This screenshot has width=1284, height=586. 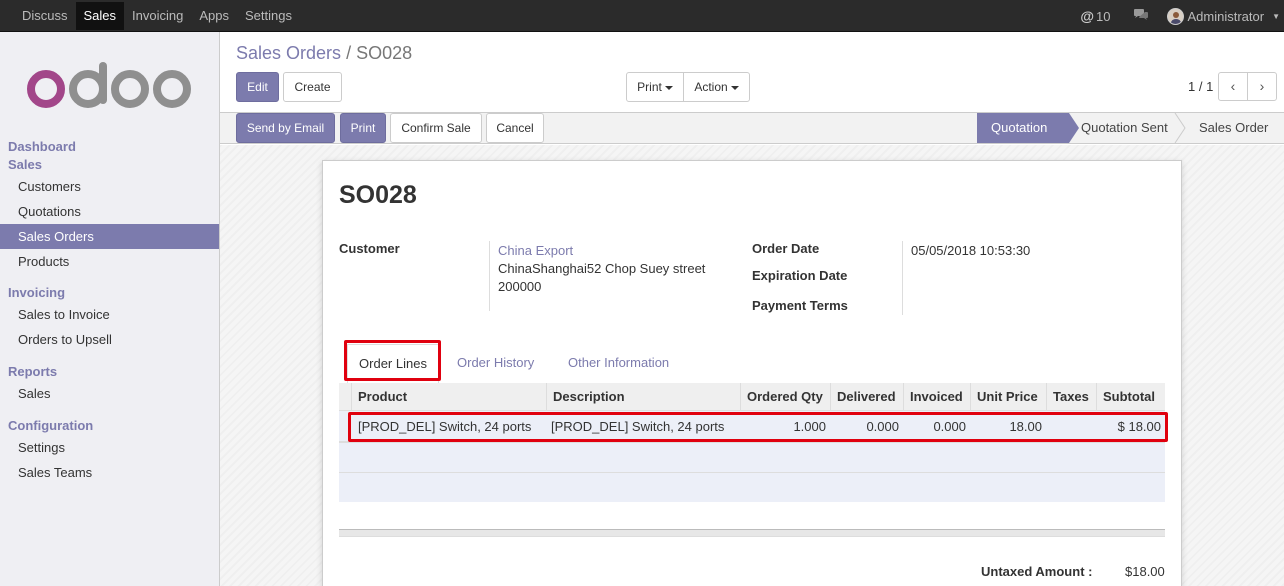 I want to click on pager-previous-button: ‹, so click(x=1233, y=86).